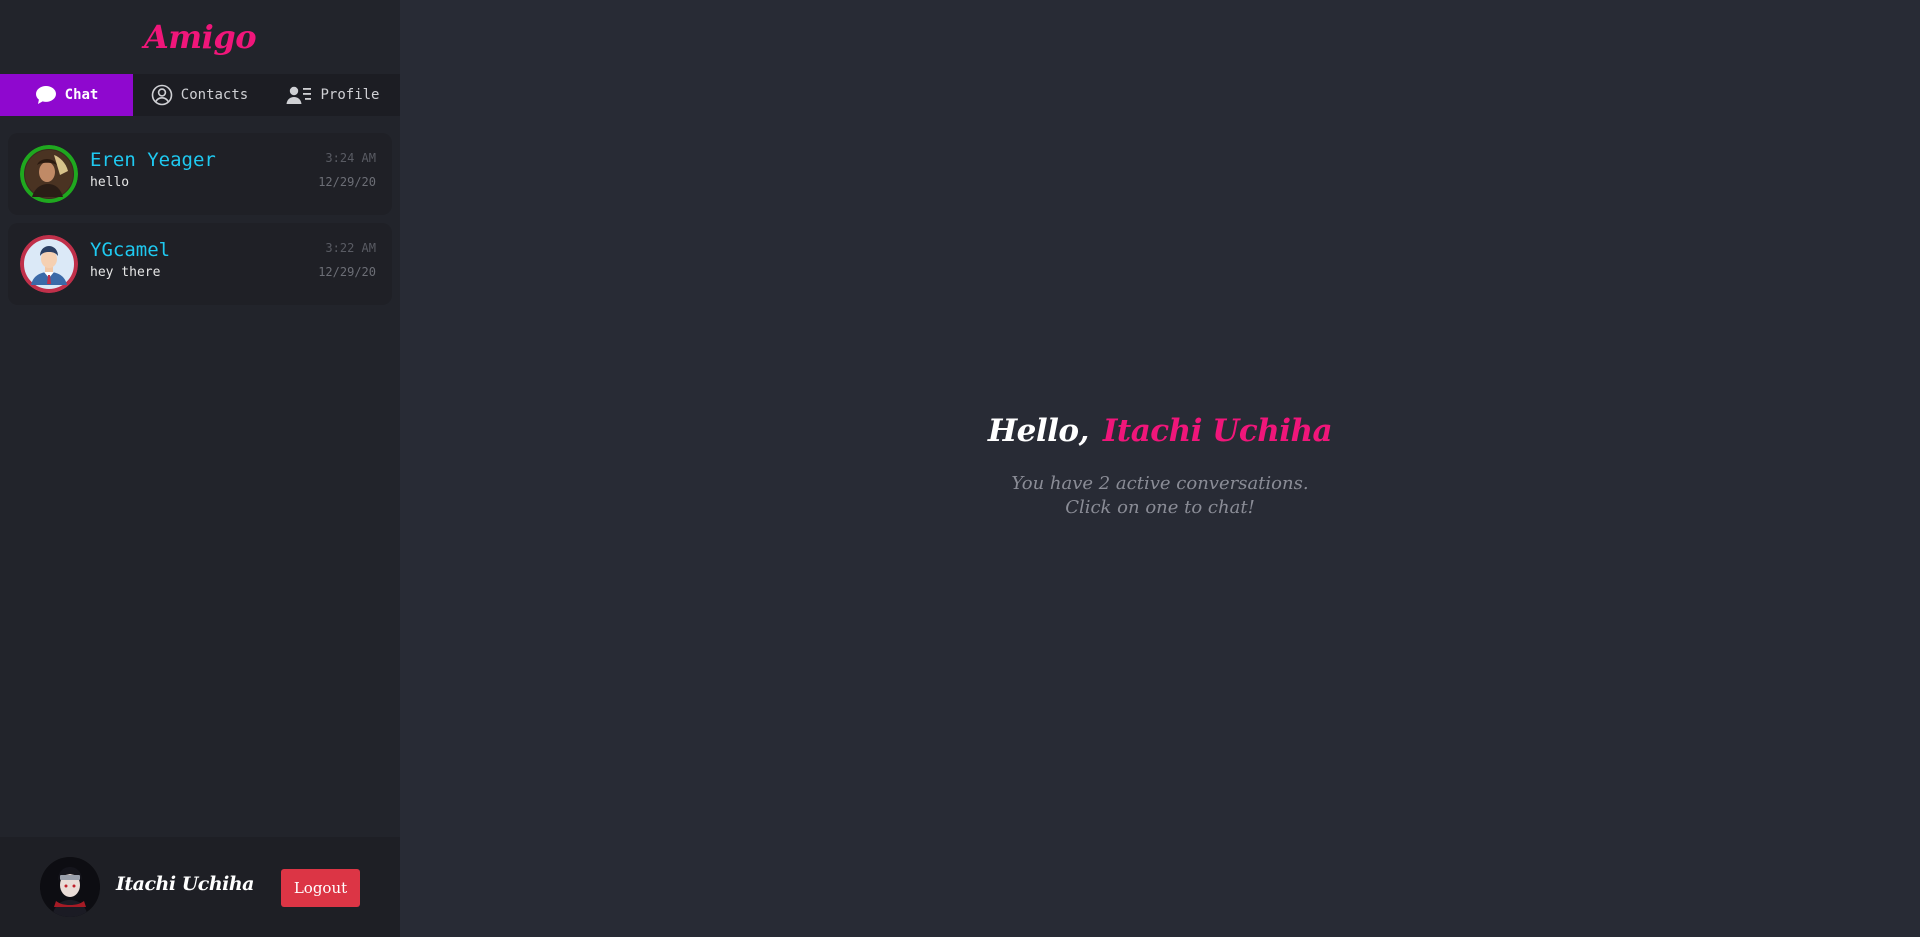 Image resolution: width=1920 pixels, height=937 pixels. Describe the element at coordinates (350, 158) in the screenshot. I see `chat-time: 3:24 AM` at that location.